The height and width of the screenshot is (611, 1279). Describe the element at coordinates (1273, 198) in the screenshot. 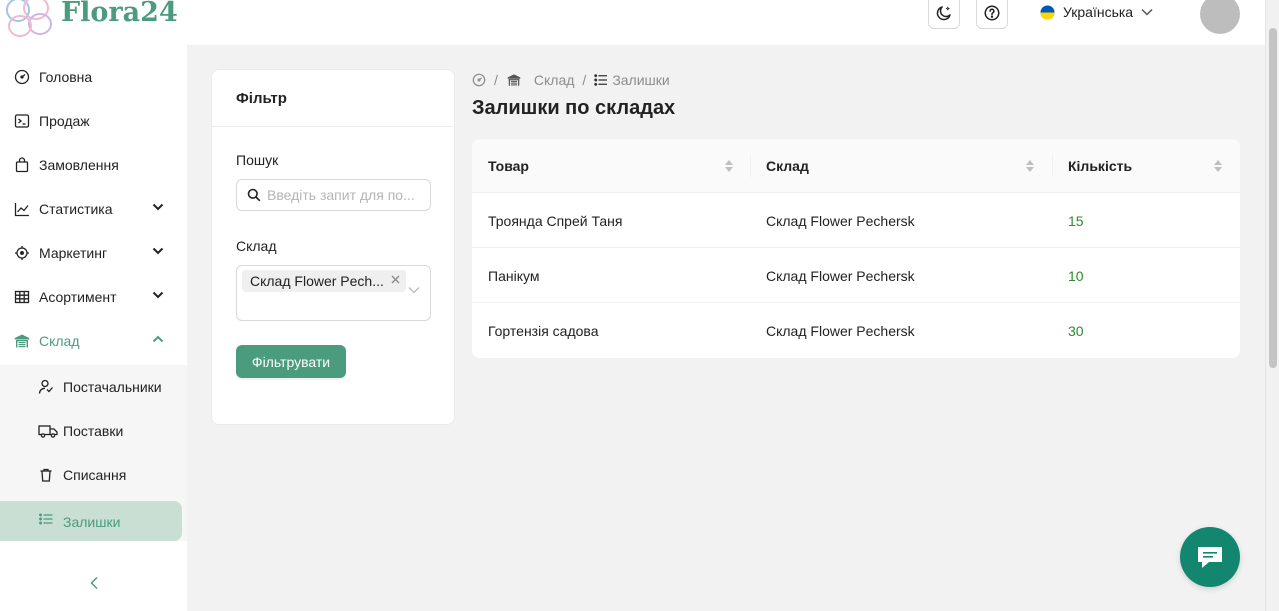

I see `scrollbar-thumb` at that location.